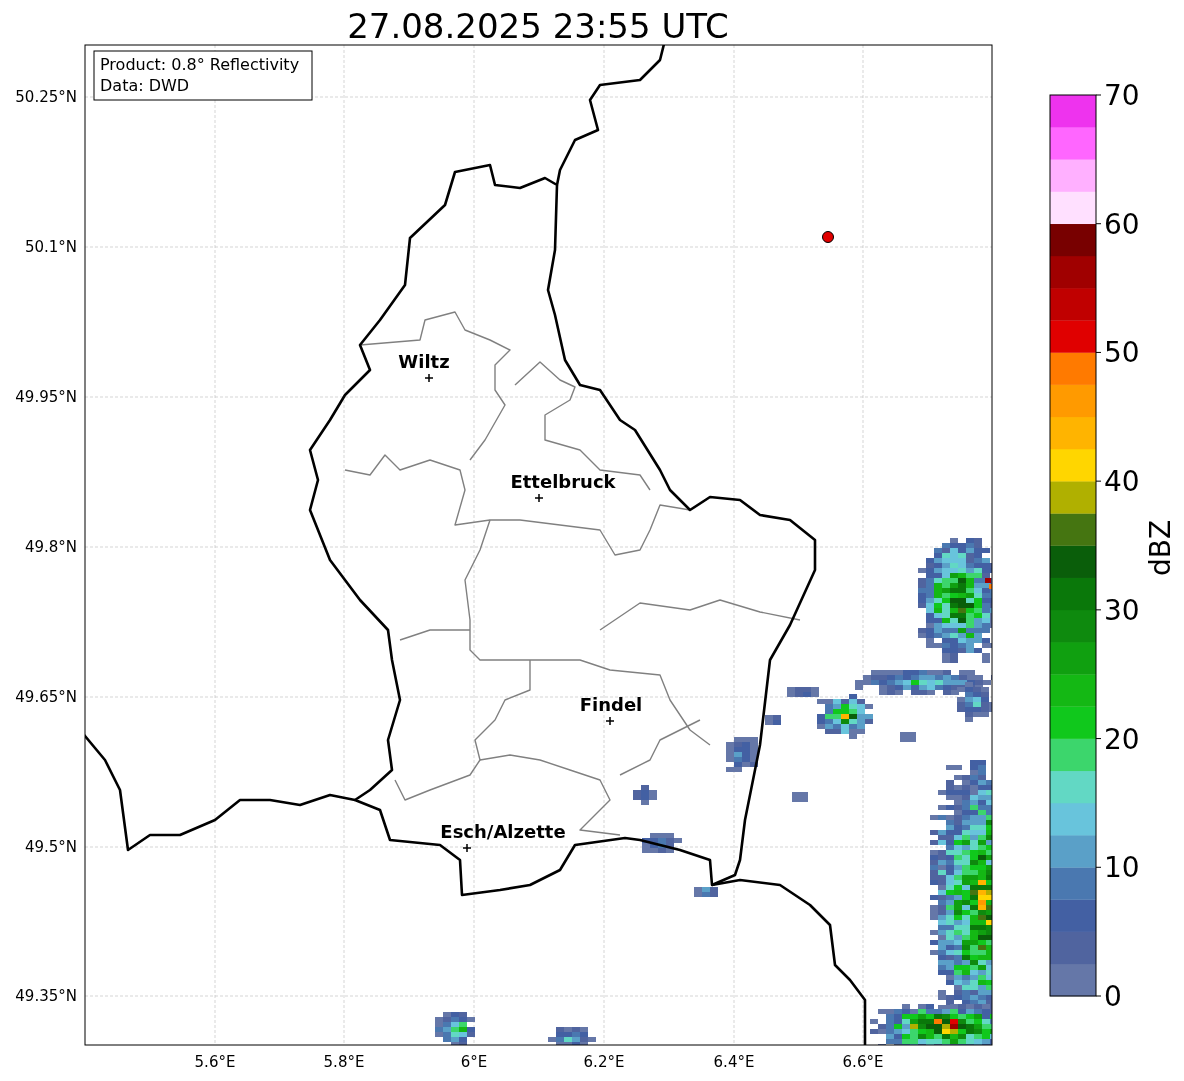 Image resolution: width=1184 pixels, height=1081 pixels. Describe the element at coordinates (46, 697) in the screenshot. I see `latitude-label: 49.65°N` at that location.